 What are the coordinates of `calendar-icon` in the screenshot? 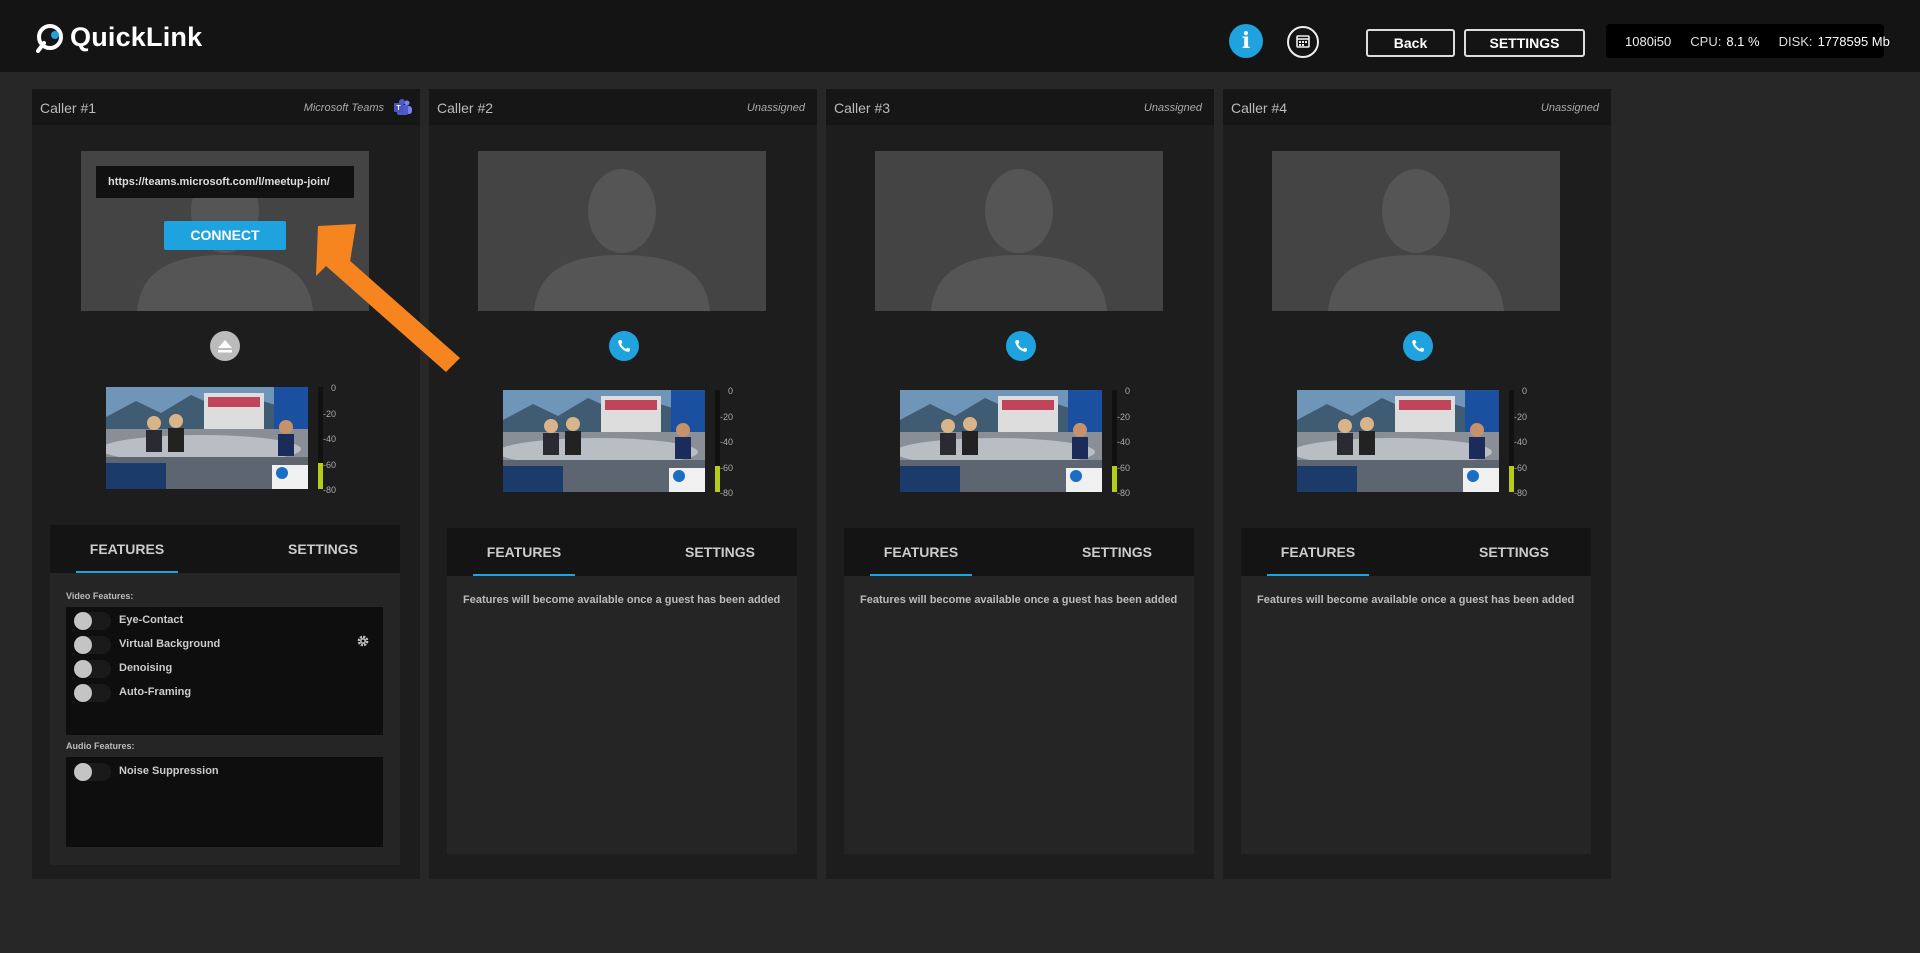 It's located at (1303, 41).